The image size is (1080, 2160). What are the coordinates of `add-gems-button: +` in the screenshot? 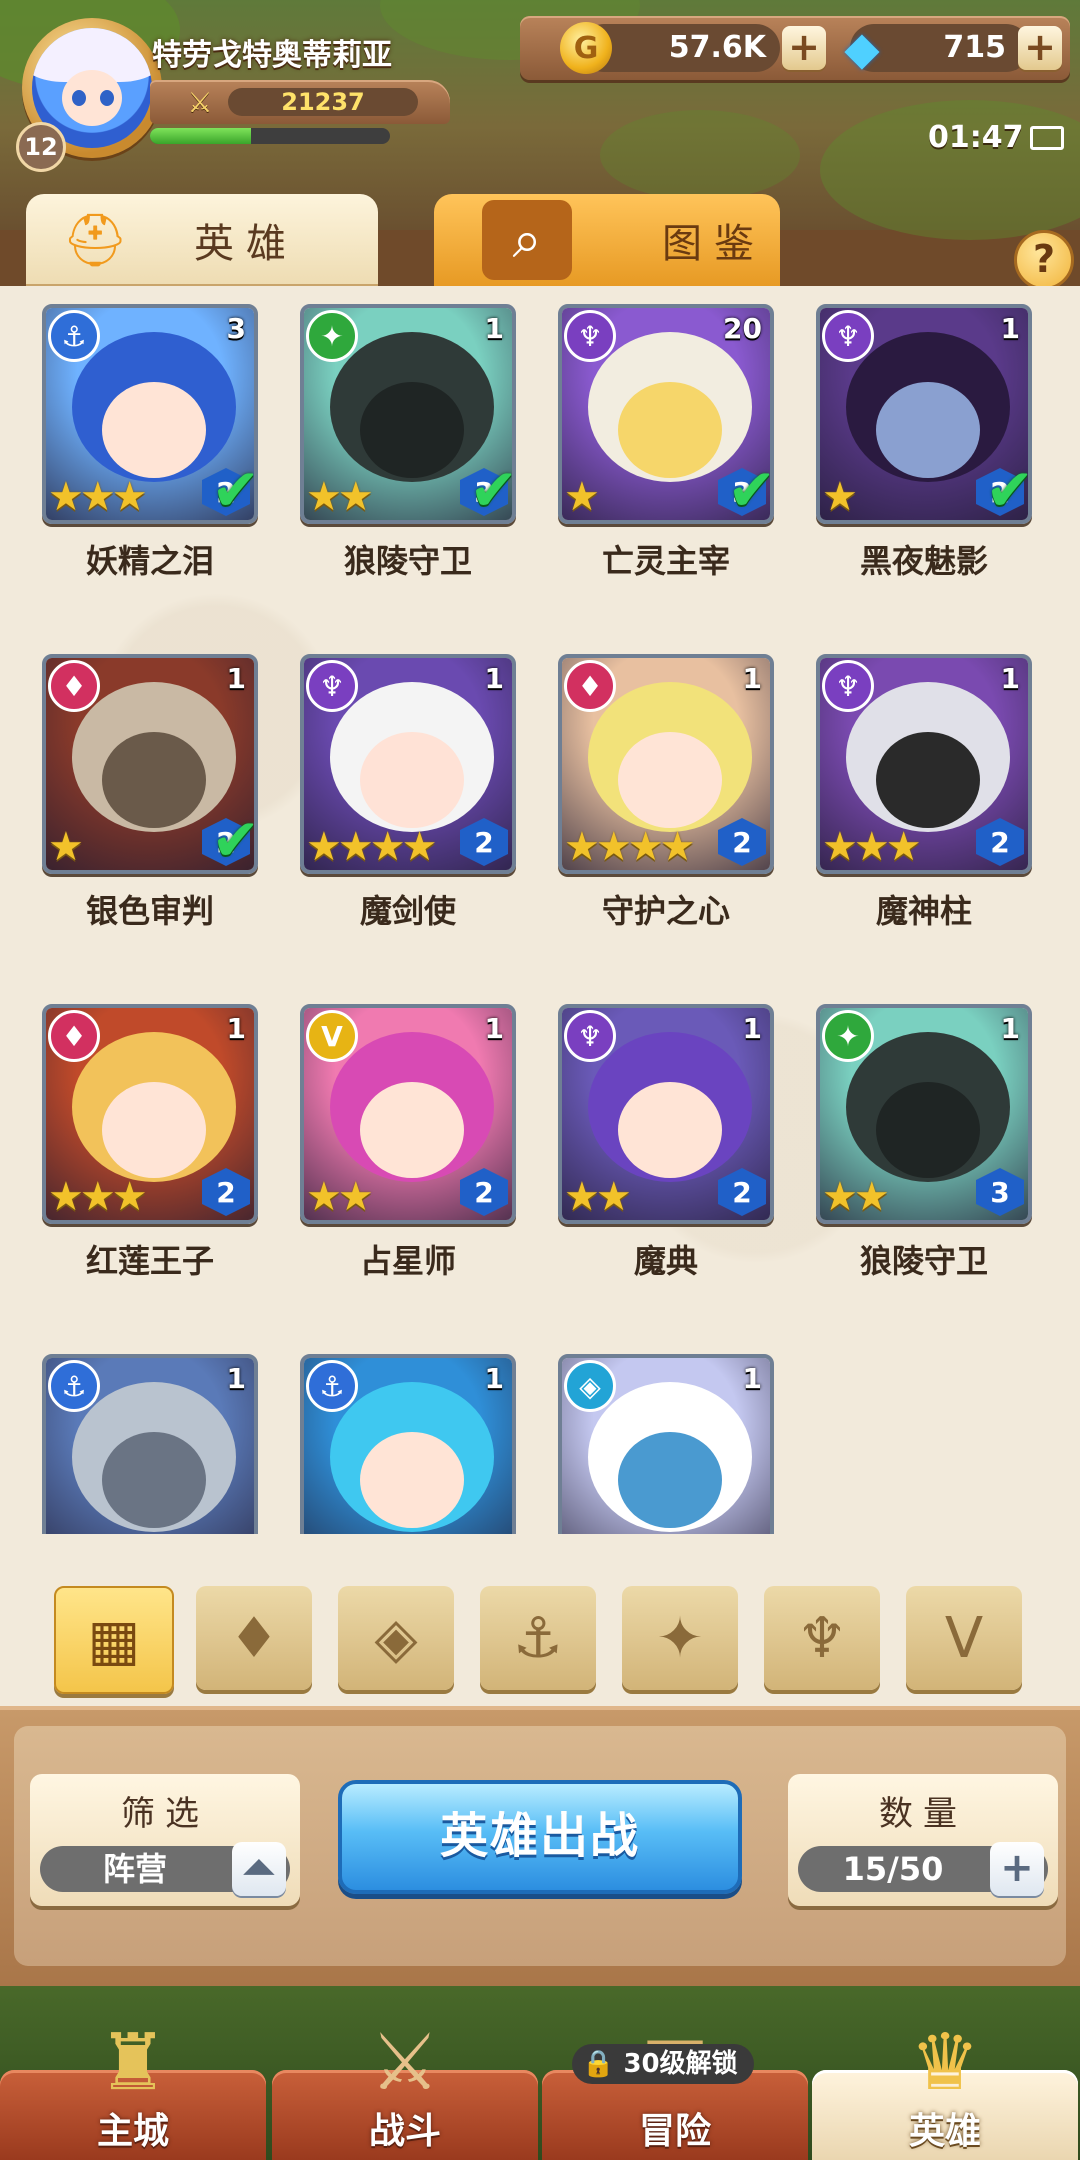 It's located at (1040, 48).